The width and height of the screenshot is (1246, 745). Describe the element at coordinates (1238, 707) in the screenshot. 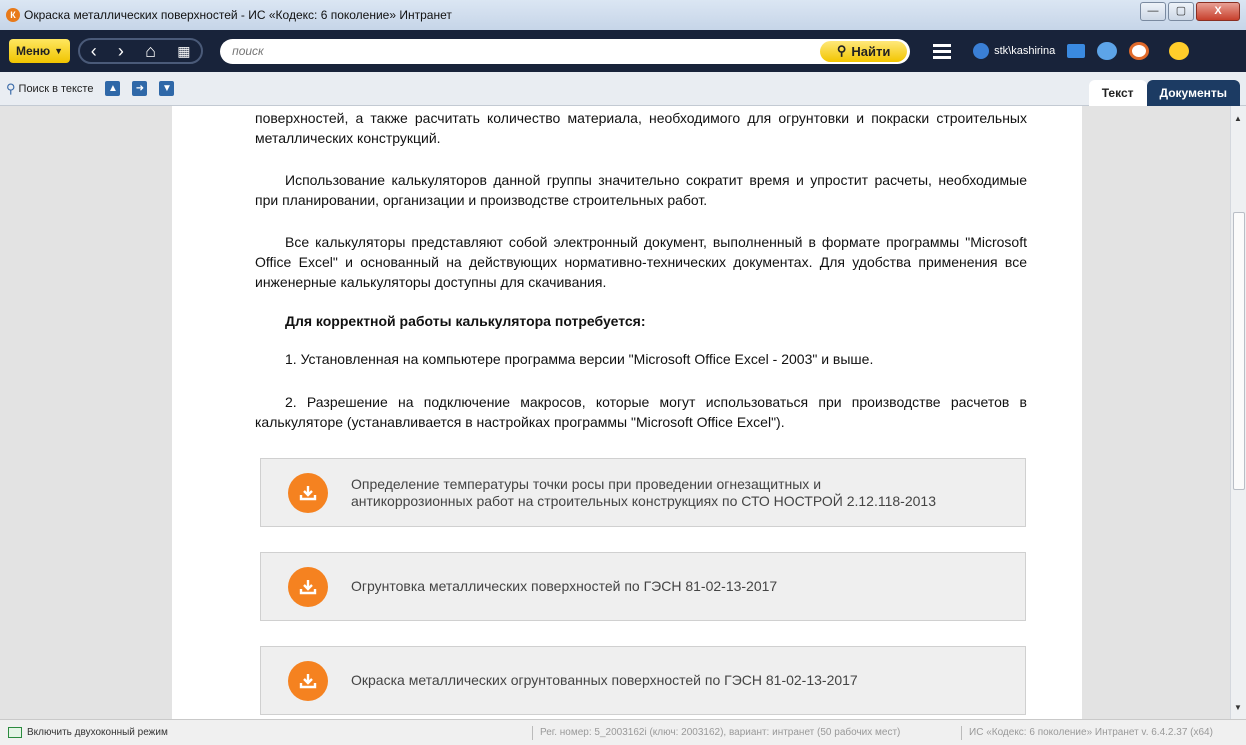

I see `scroll-down-icon: ▼` at that location.